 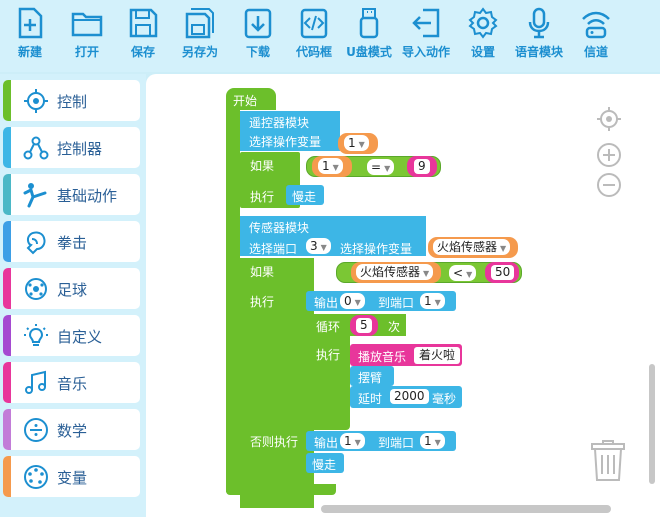 I want to click on loop-block: 循环 5 次, so click(x=356, y=325).